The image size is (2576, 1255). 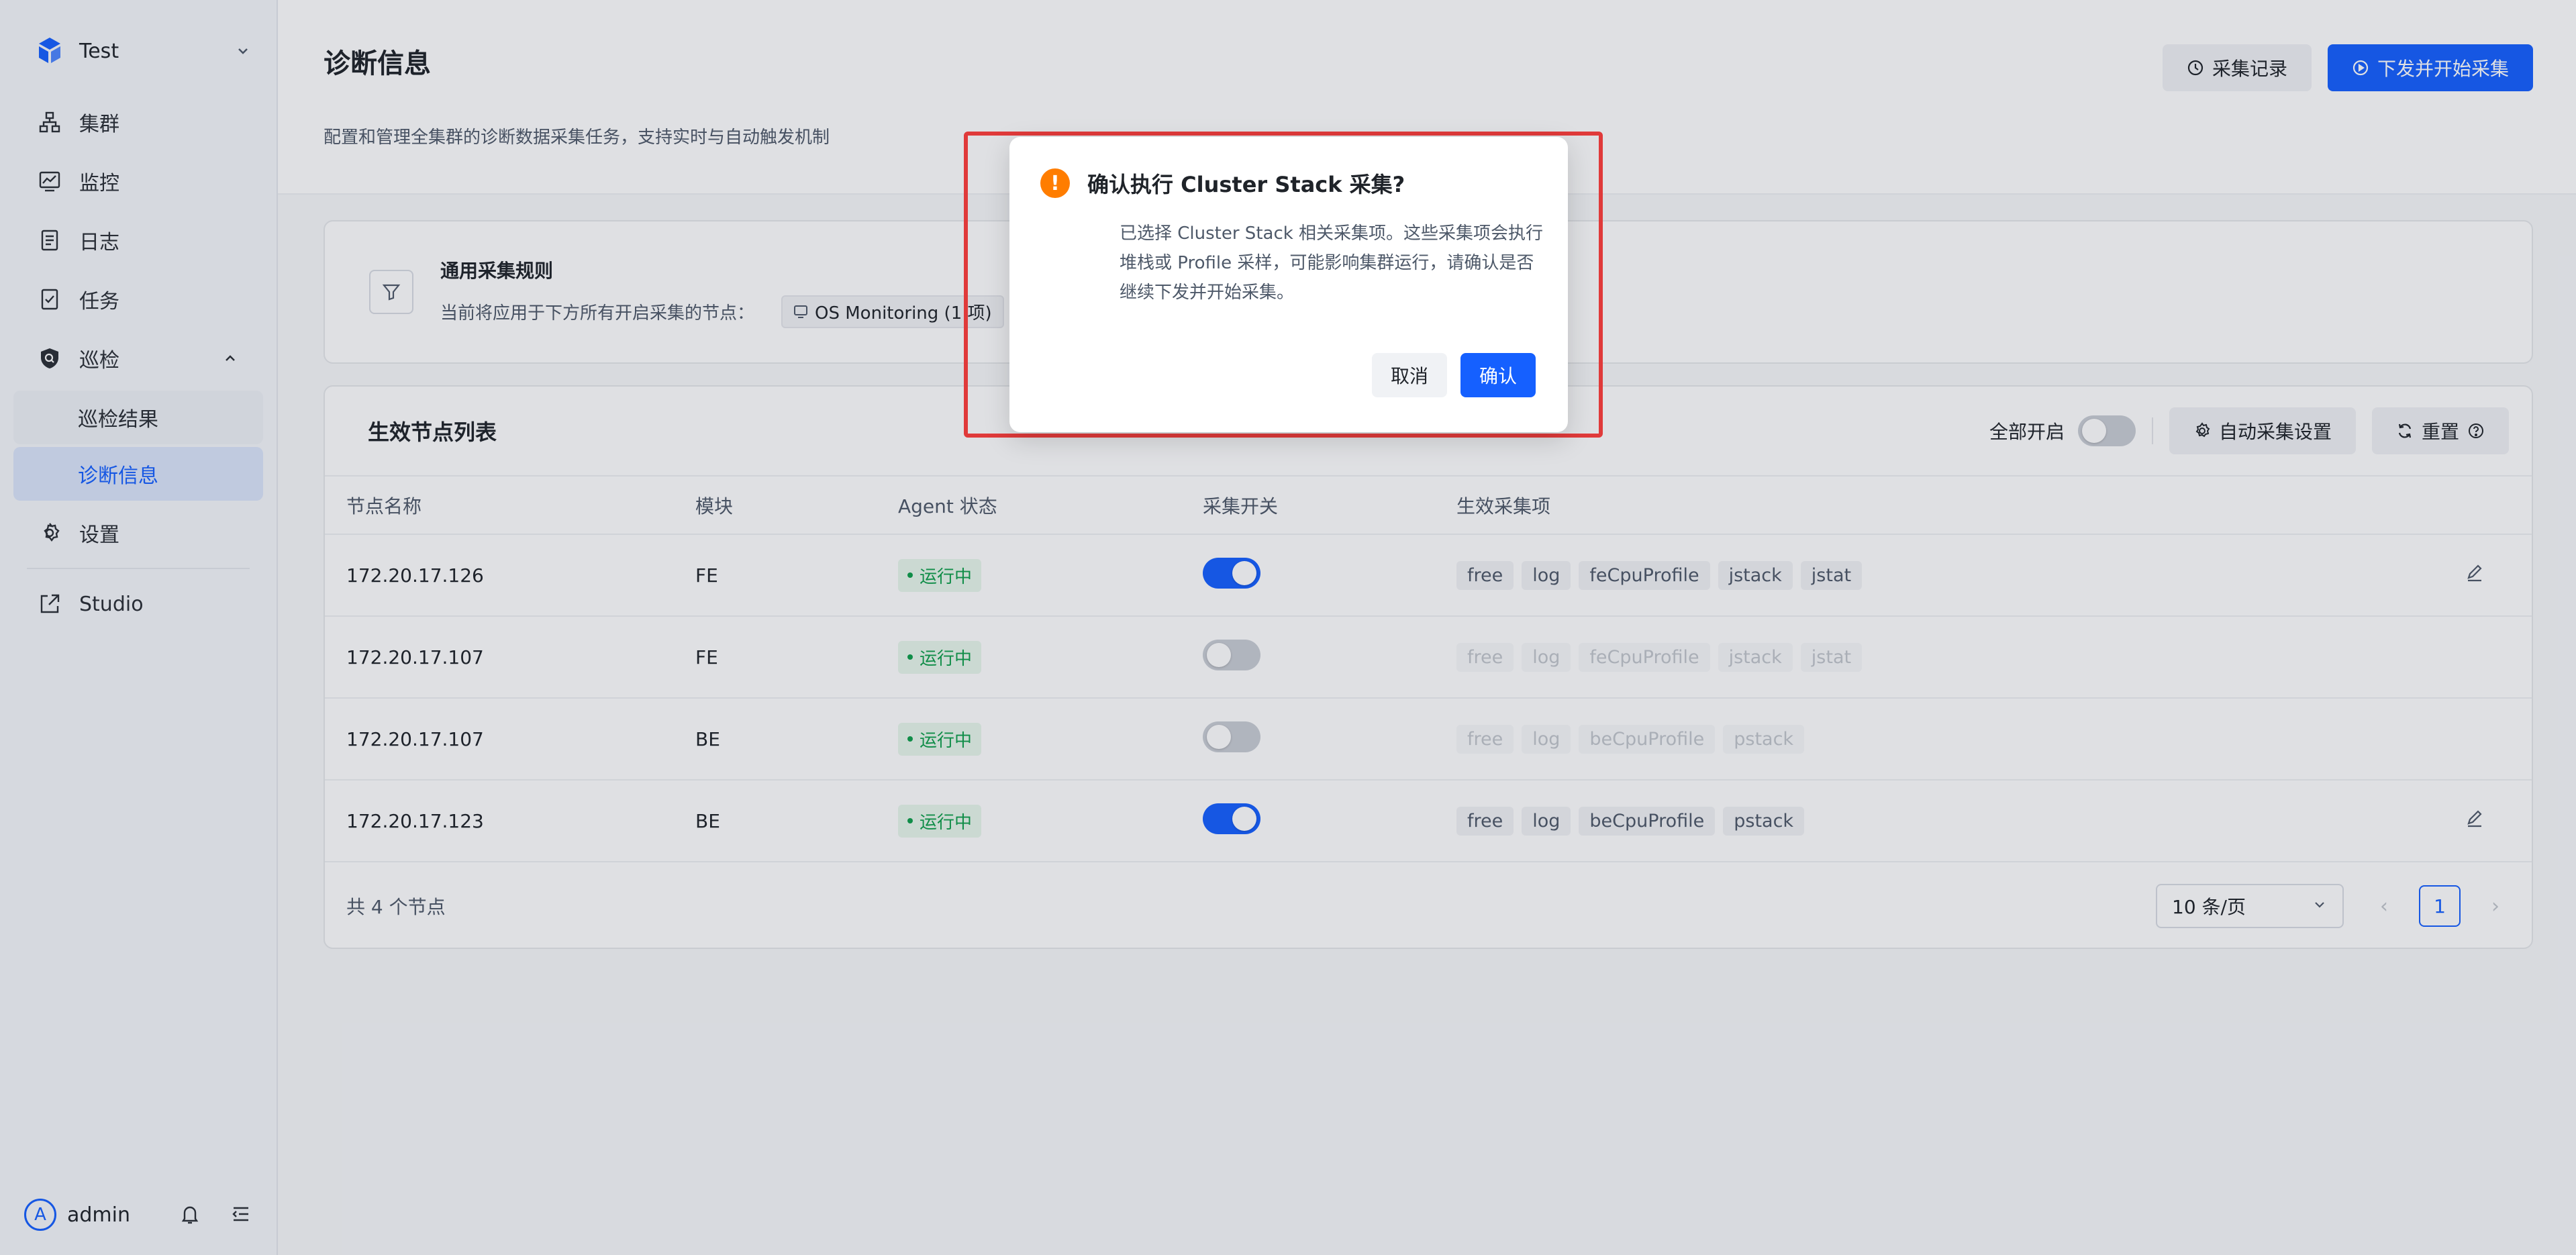 I want to click on dialog-actions: 取消 确认, so click(x=1453, y=375).